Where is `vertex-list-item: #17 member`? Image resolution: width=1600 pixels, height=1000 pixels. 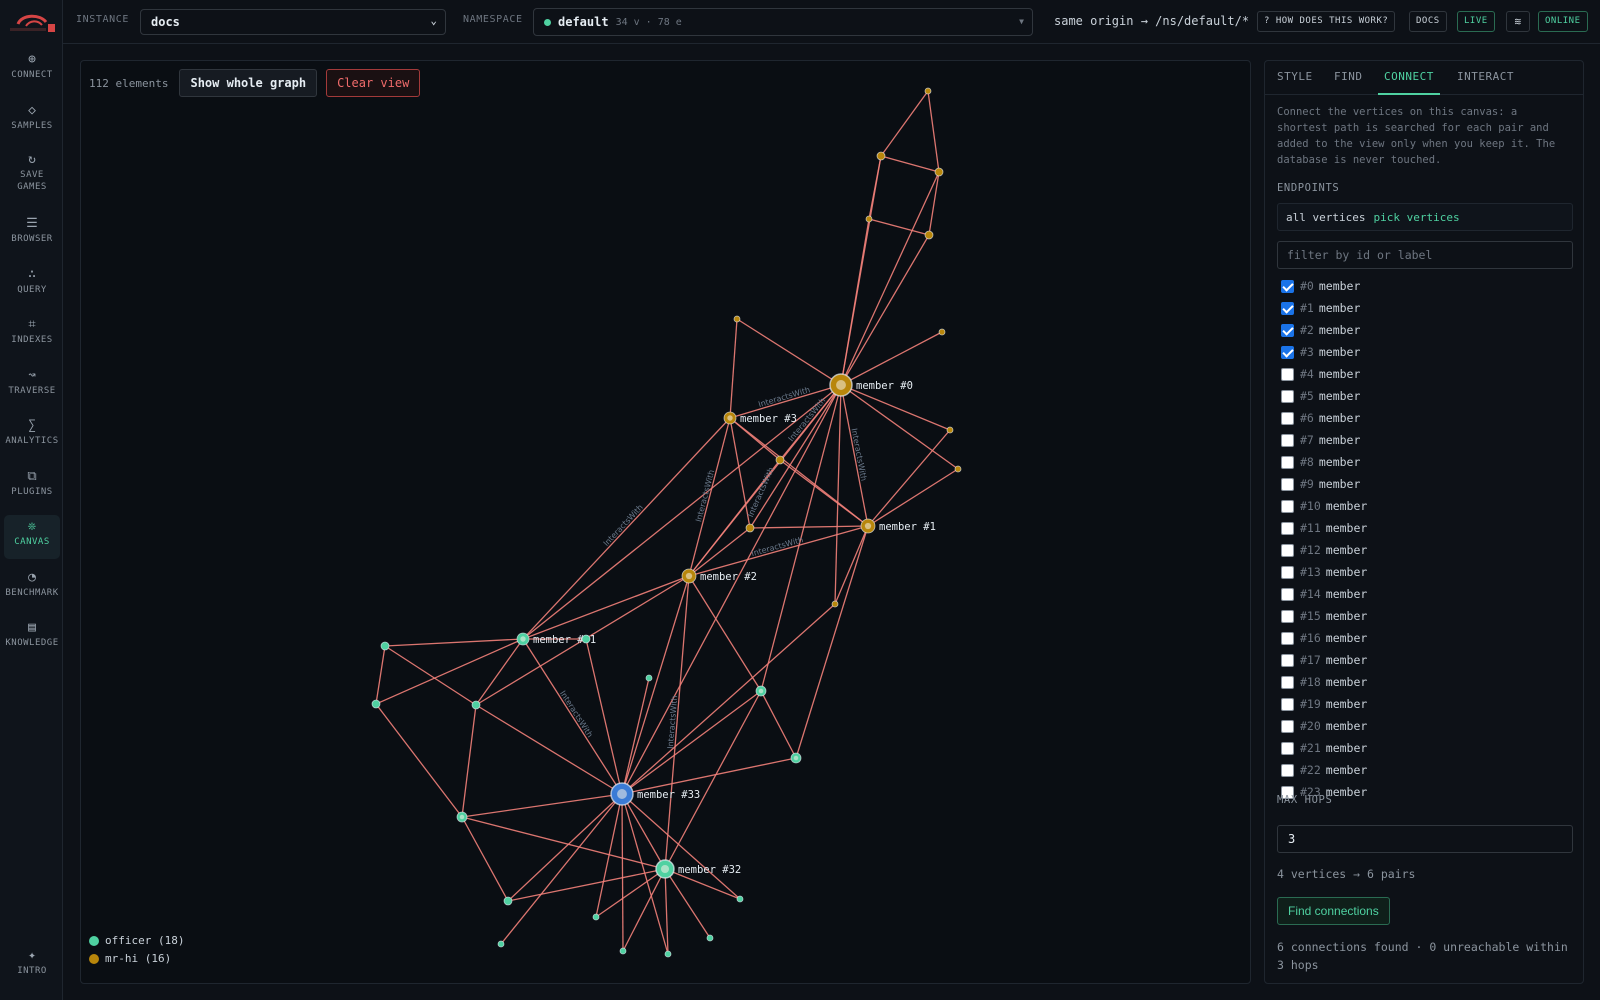
vertex-list-item: #17 member is located at coordinates (1425, 660).